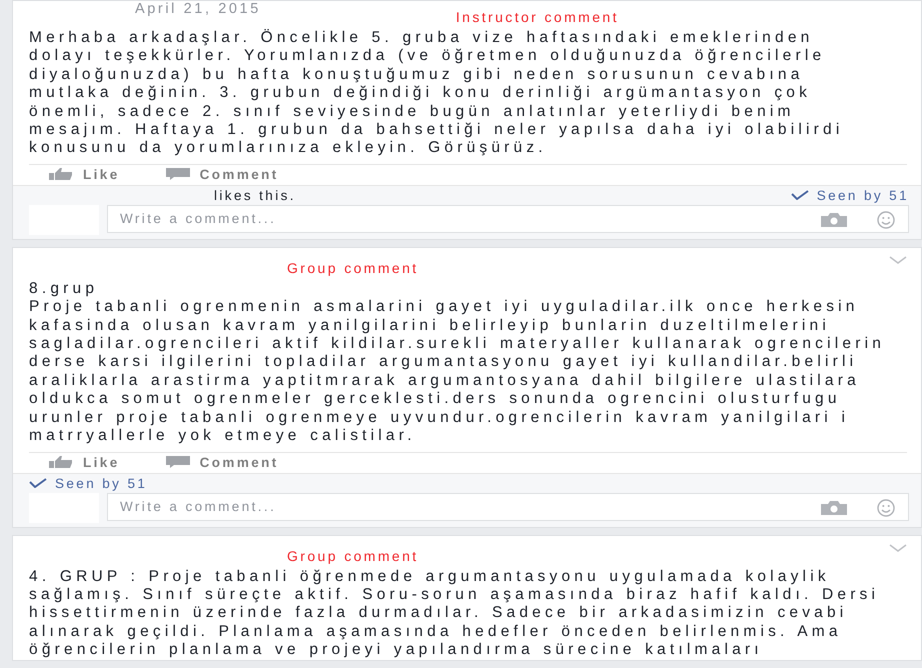  I want to click on comment-heading: Instructor comment, so click(537, 17).